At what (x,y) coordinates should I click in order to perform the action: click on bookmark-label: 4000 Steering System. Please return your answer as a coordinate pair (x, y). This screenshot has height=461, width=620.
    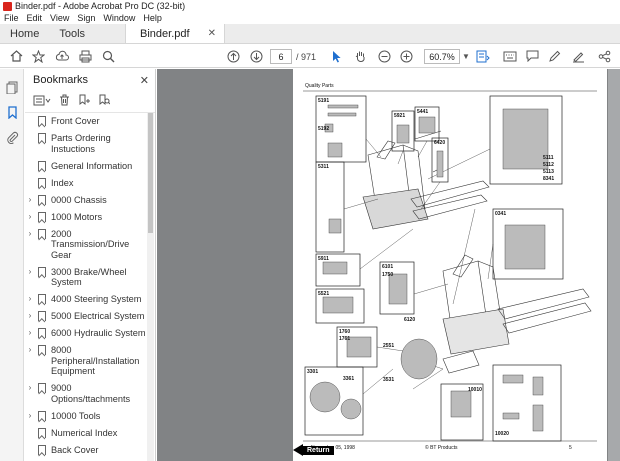
    Looking at the image, I should click on (96, 299).